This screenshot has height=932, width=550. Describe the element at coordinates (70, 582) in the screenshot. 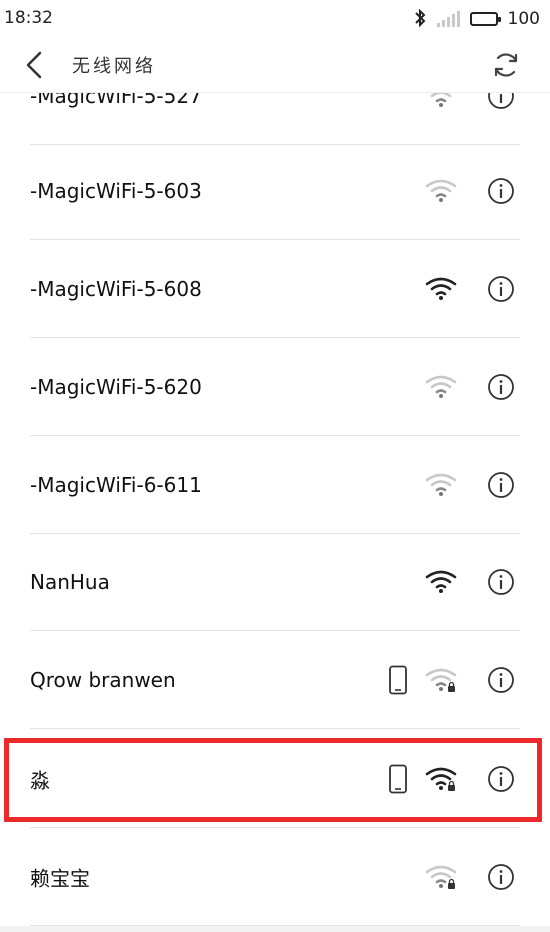

I see `network-name: NanHua` at that location.